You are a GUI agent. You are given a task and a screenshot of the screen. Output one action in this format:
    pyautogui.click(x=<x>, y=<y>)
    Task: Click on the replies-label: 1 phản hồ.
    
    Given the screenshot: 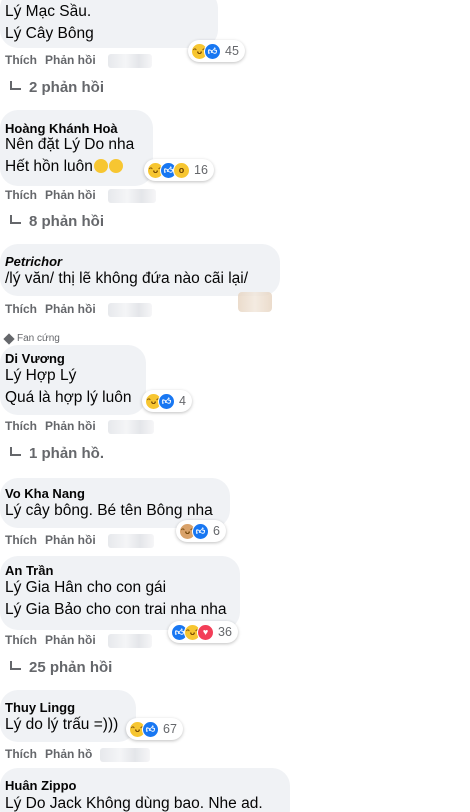 What is the action you would take?
    pyautogui.click(x=66, y=453)
    